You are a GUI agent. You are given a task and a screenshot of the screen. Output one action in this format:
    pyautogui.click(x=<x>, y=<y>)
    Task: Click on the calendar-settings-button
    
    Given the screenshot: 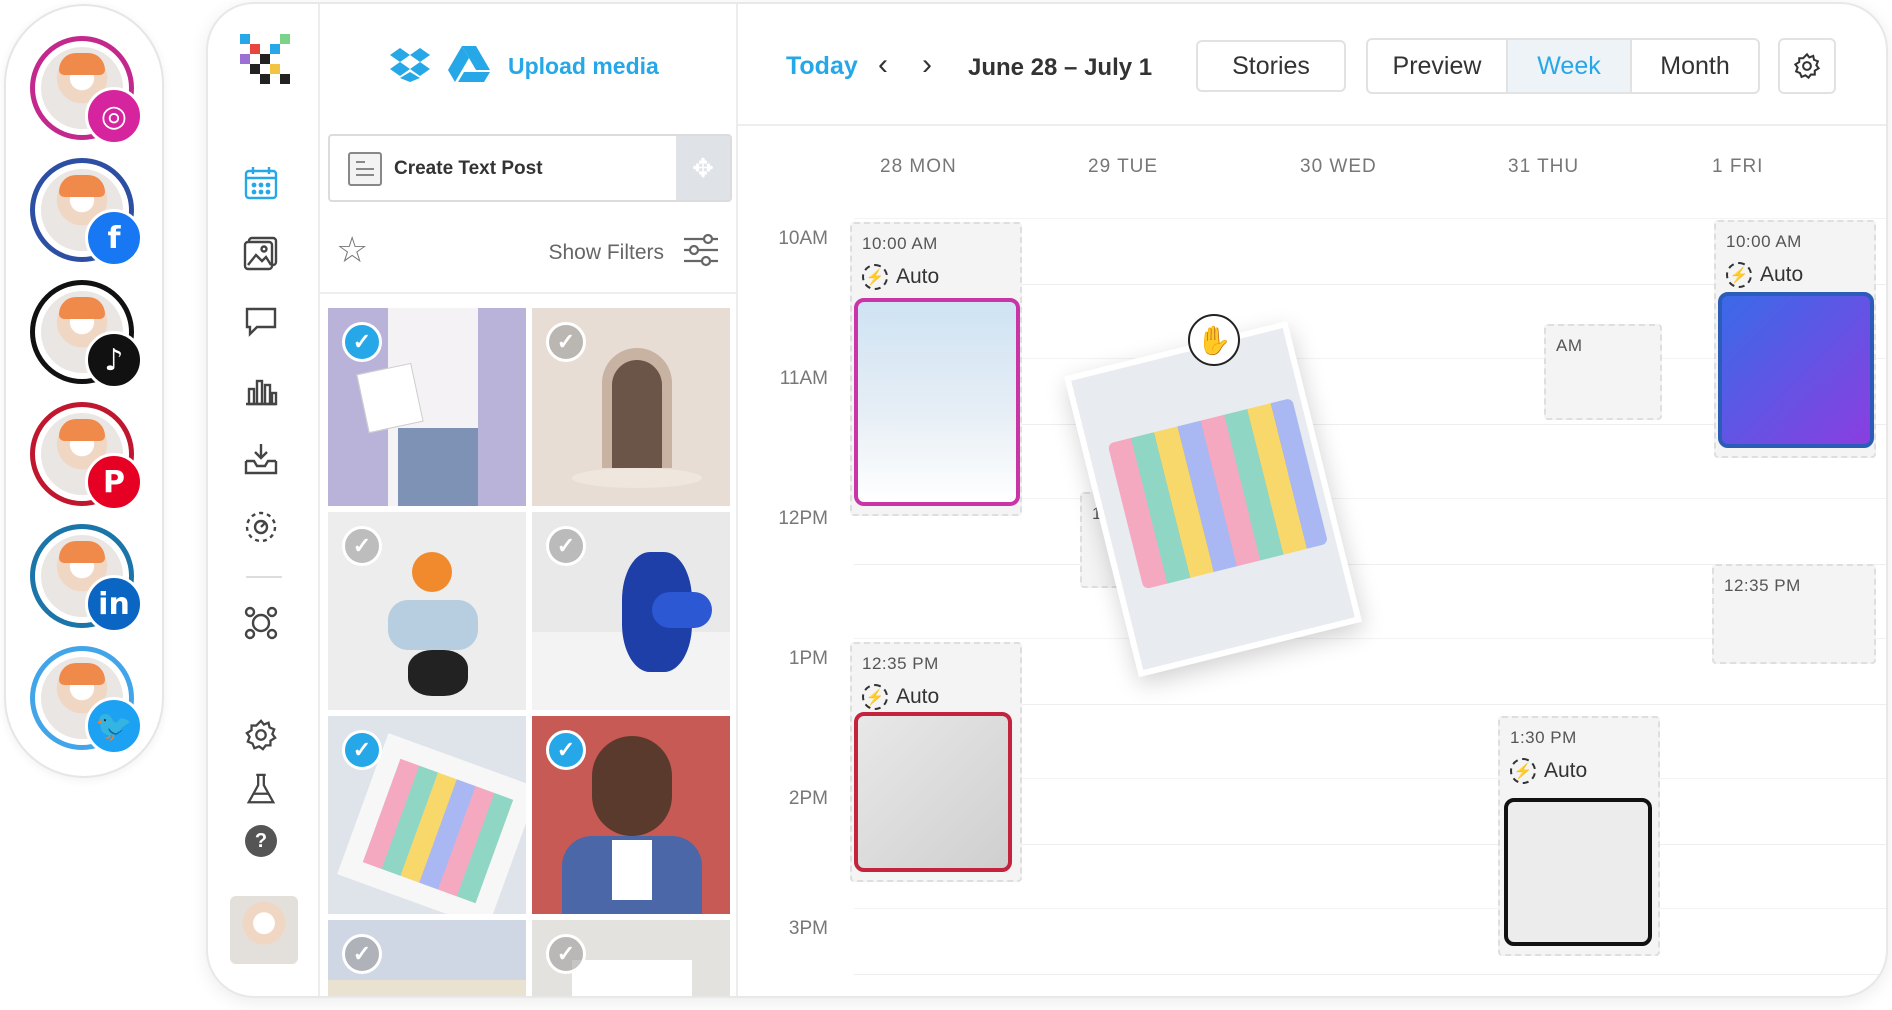 What is the action you would take?
    pyautogui.click(x=1807, y=66)
    